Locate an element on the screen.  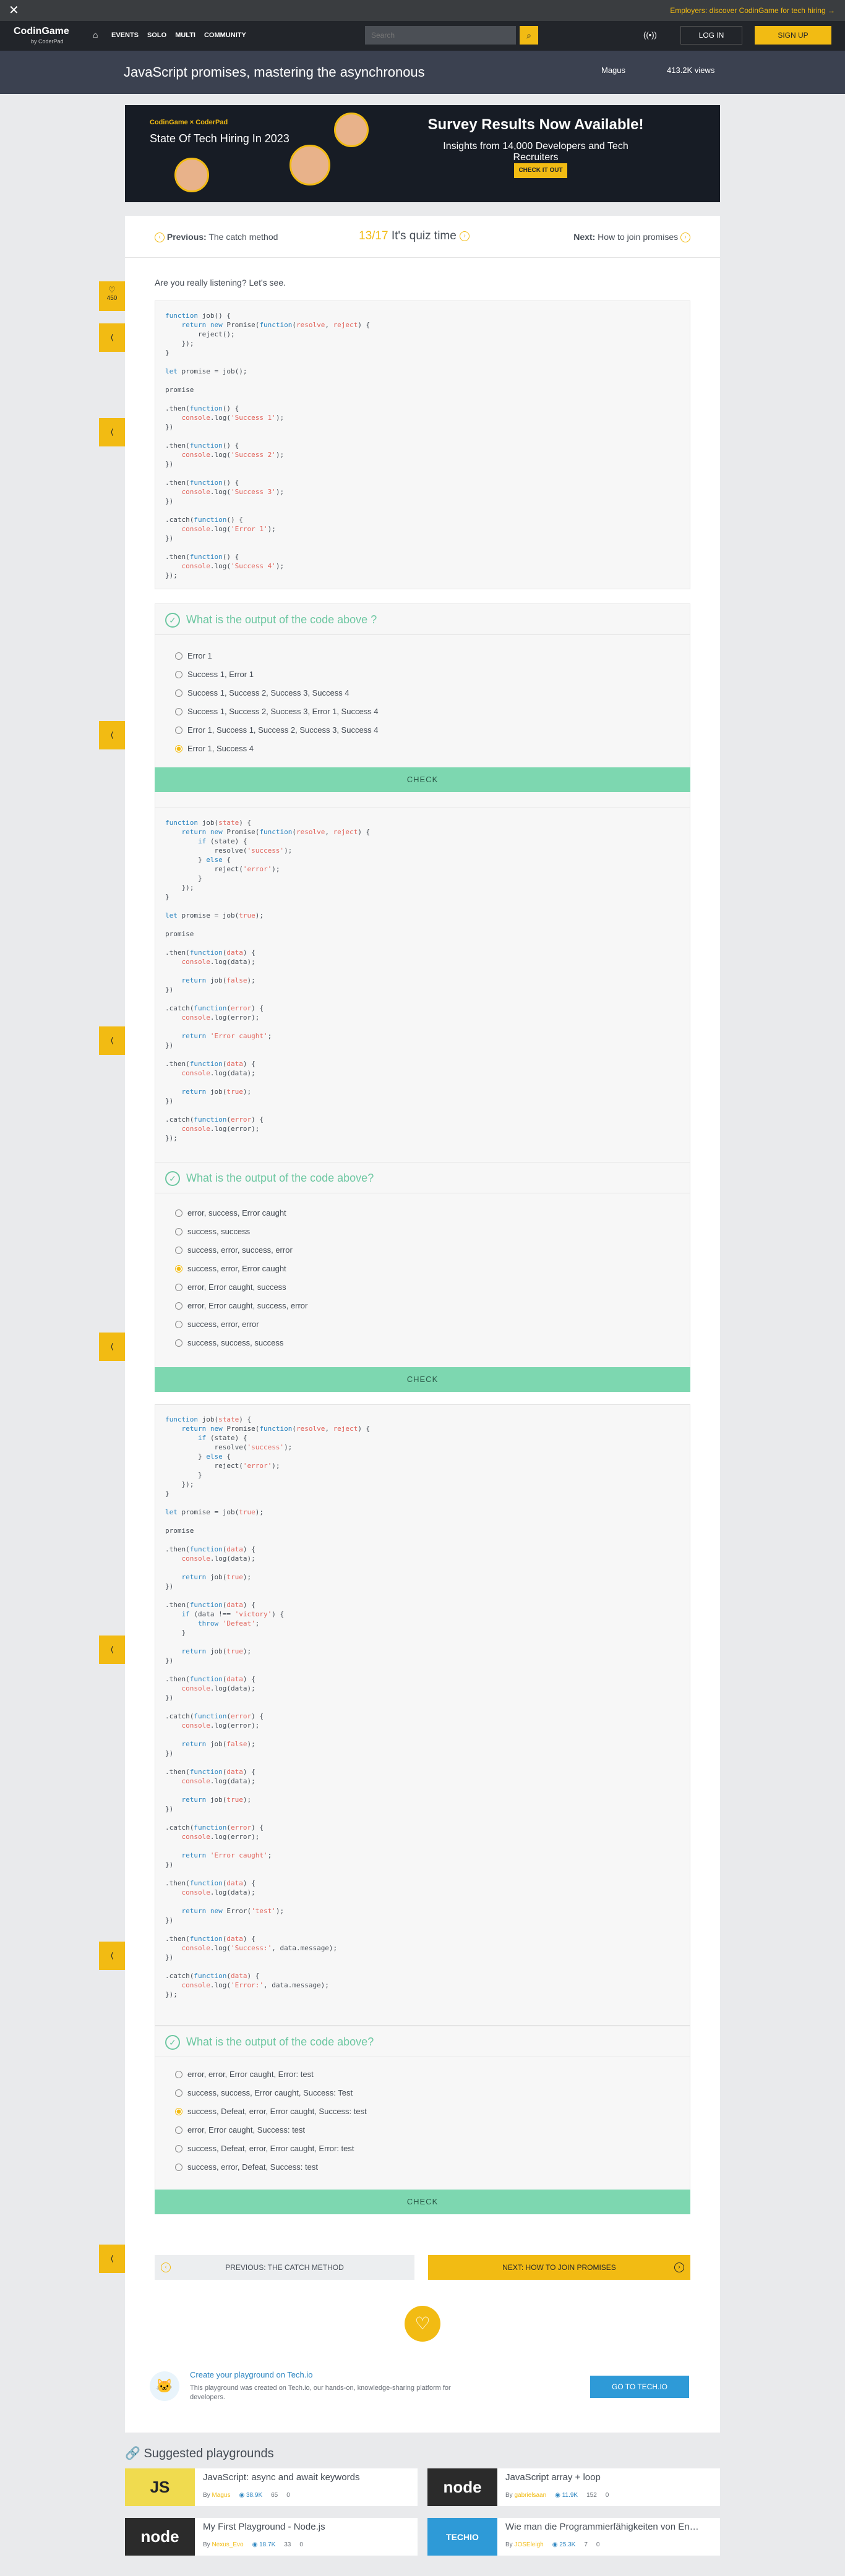
author-name: Magus is located at coordinates (613, 70).